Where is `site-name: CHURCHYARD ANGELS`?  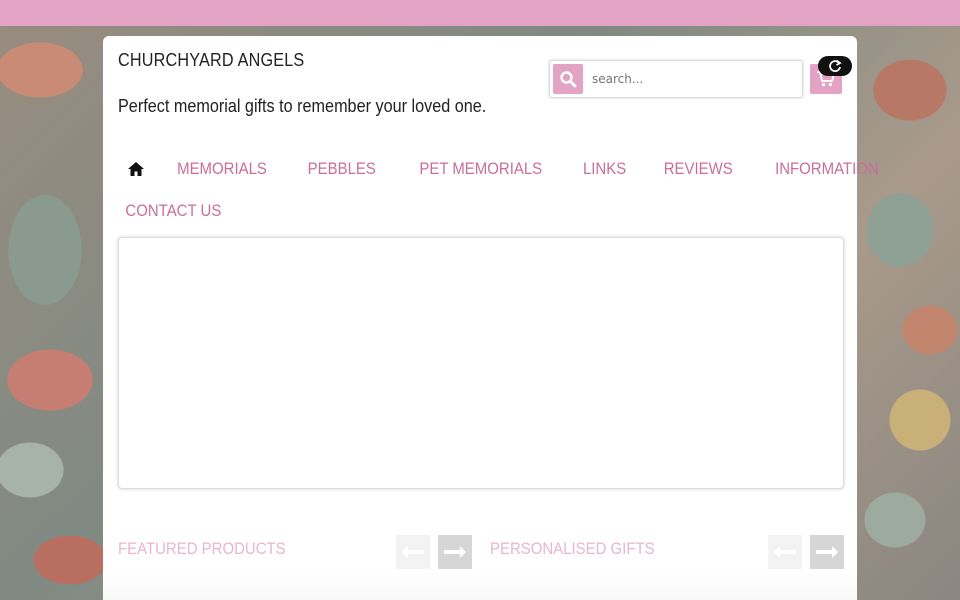
site-name: CHURCHYARD ANGELS is located at coordinates (211, 60).